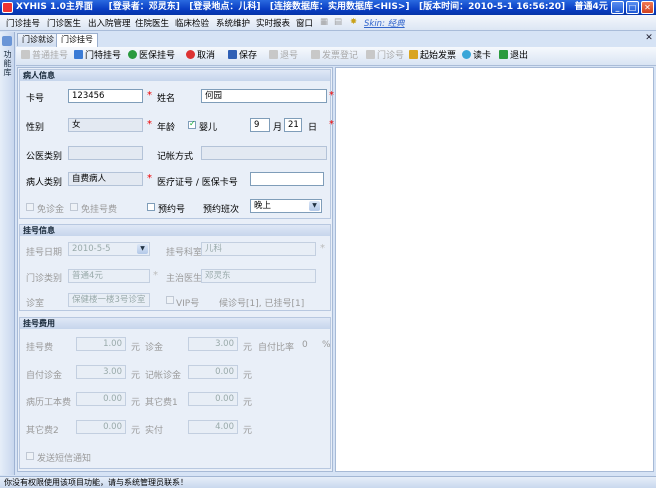  What do you see at coordinates (175, 323) in the screenshot?
I see `fees-header: 挂号费用` at bounding box center [175, 323].